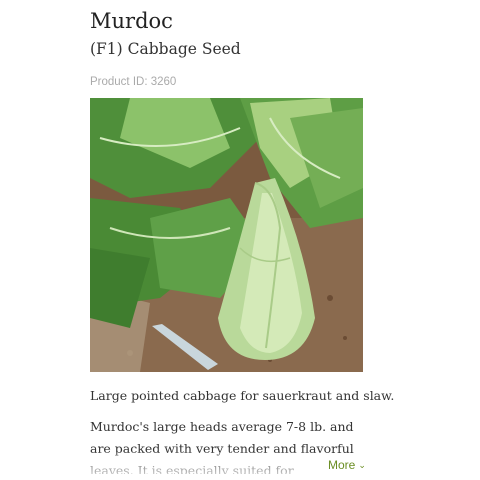 This screenshot has width=480, height=480. What do you see at coordinates (362, 465) in the screenshot?
I see `chevron-down-icon: ⌄` at bounding box center [362, 465].